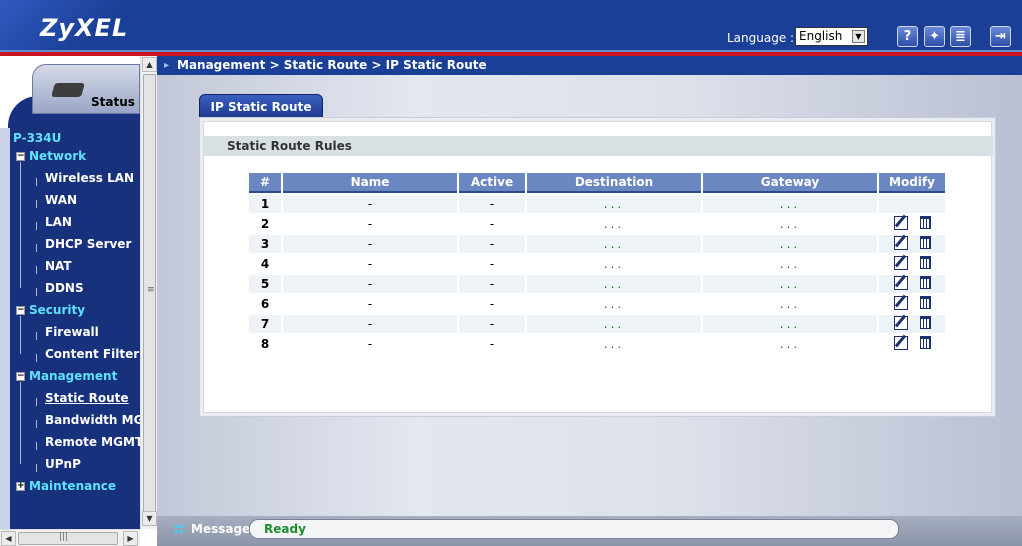 Image resolution: width=1022 pixels, height=546 pixels. What do you see at coordinates (86, 89) in the screenshot?
I see `status-tab: Status` at bounding box center [86, 89].